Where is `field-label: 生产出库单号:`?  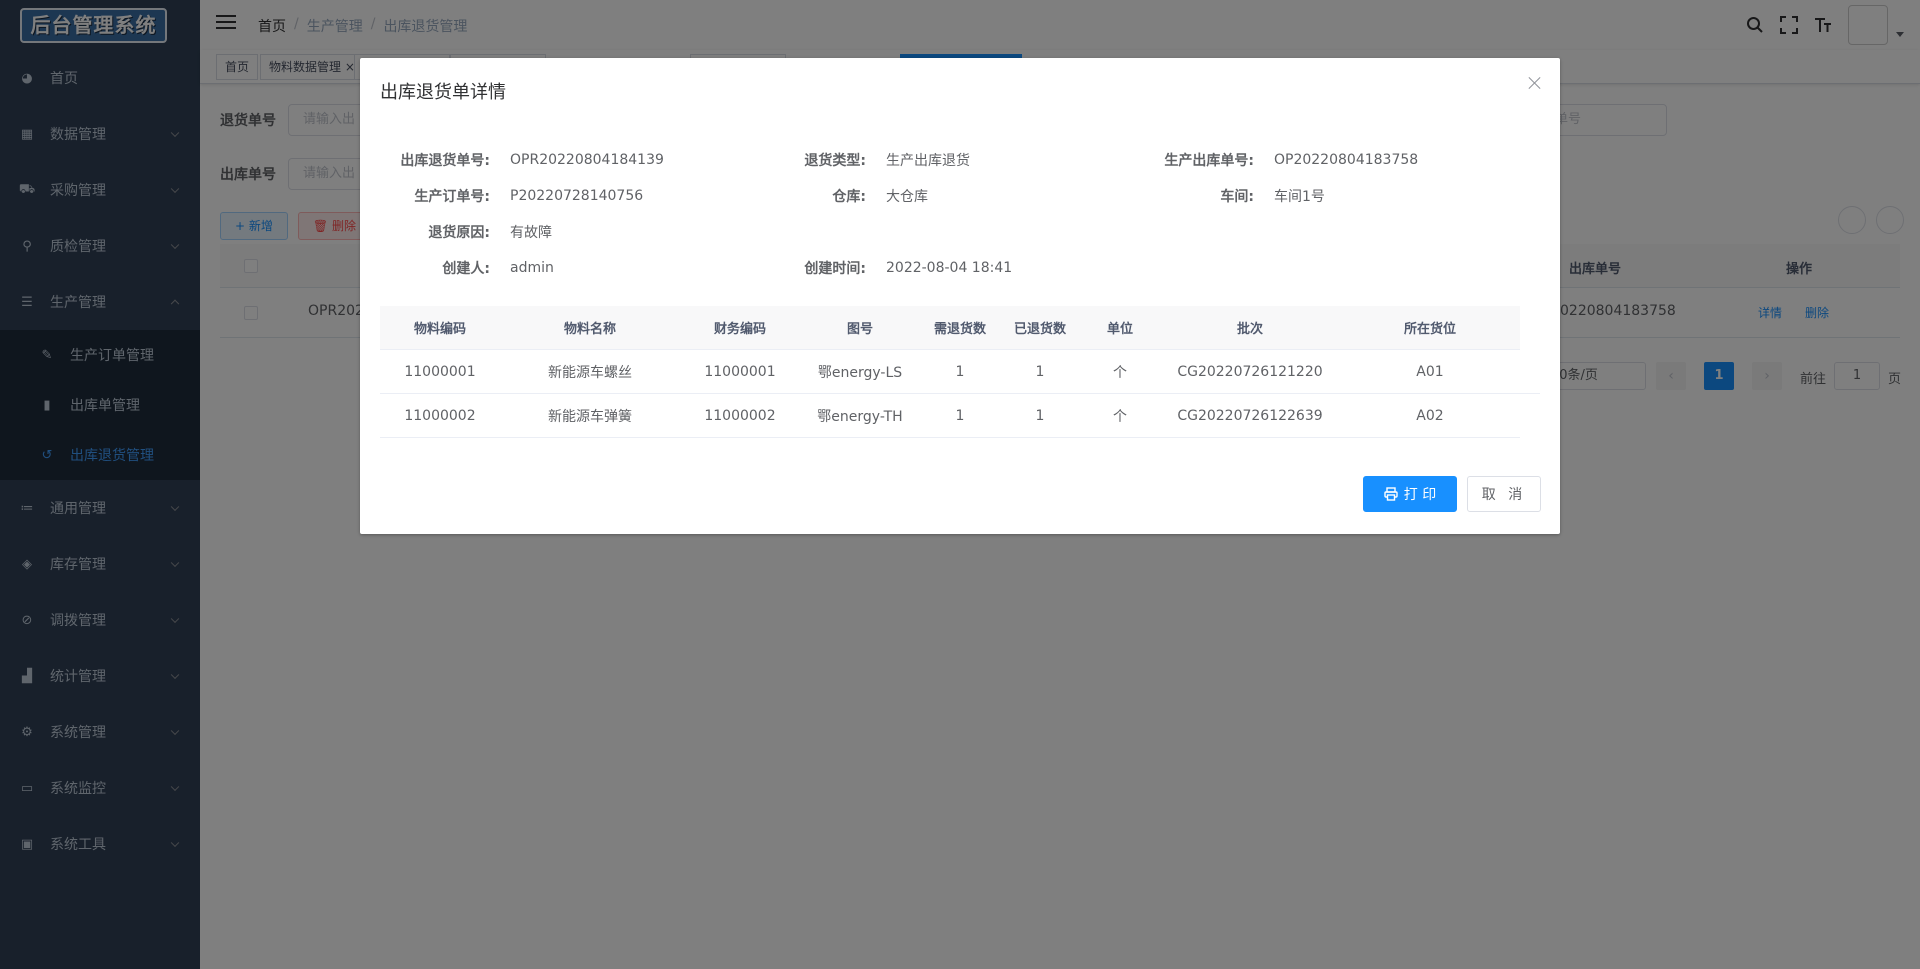 field-label: 生产出库单号: is located at coordinates (1209, 161).